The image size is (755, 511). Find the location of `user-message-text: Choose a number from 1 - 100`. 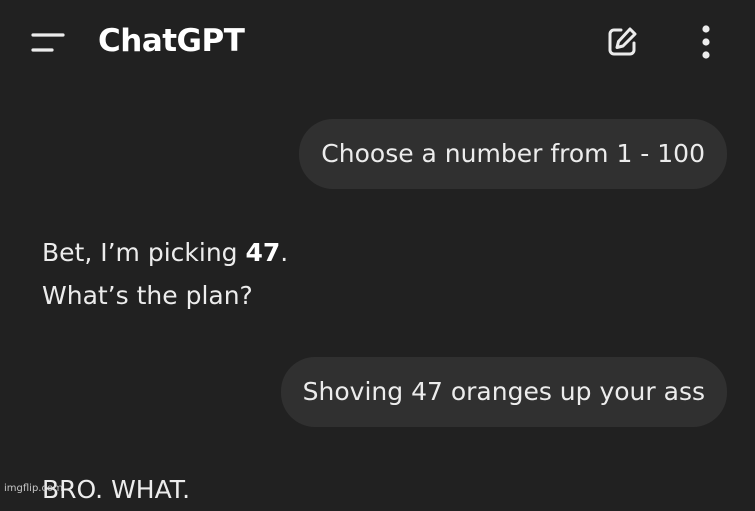

user-message-text: Choose a number from 1 - 100 is located at coordinates (513, 153).